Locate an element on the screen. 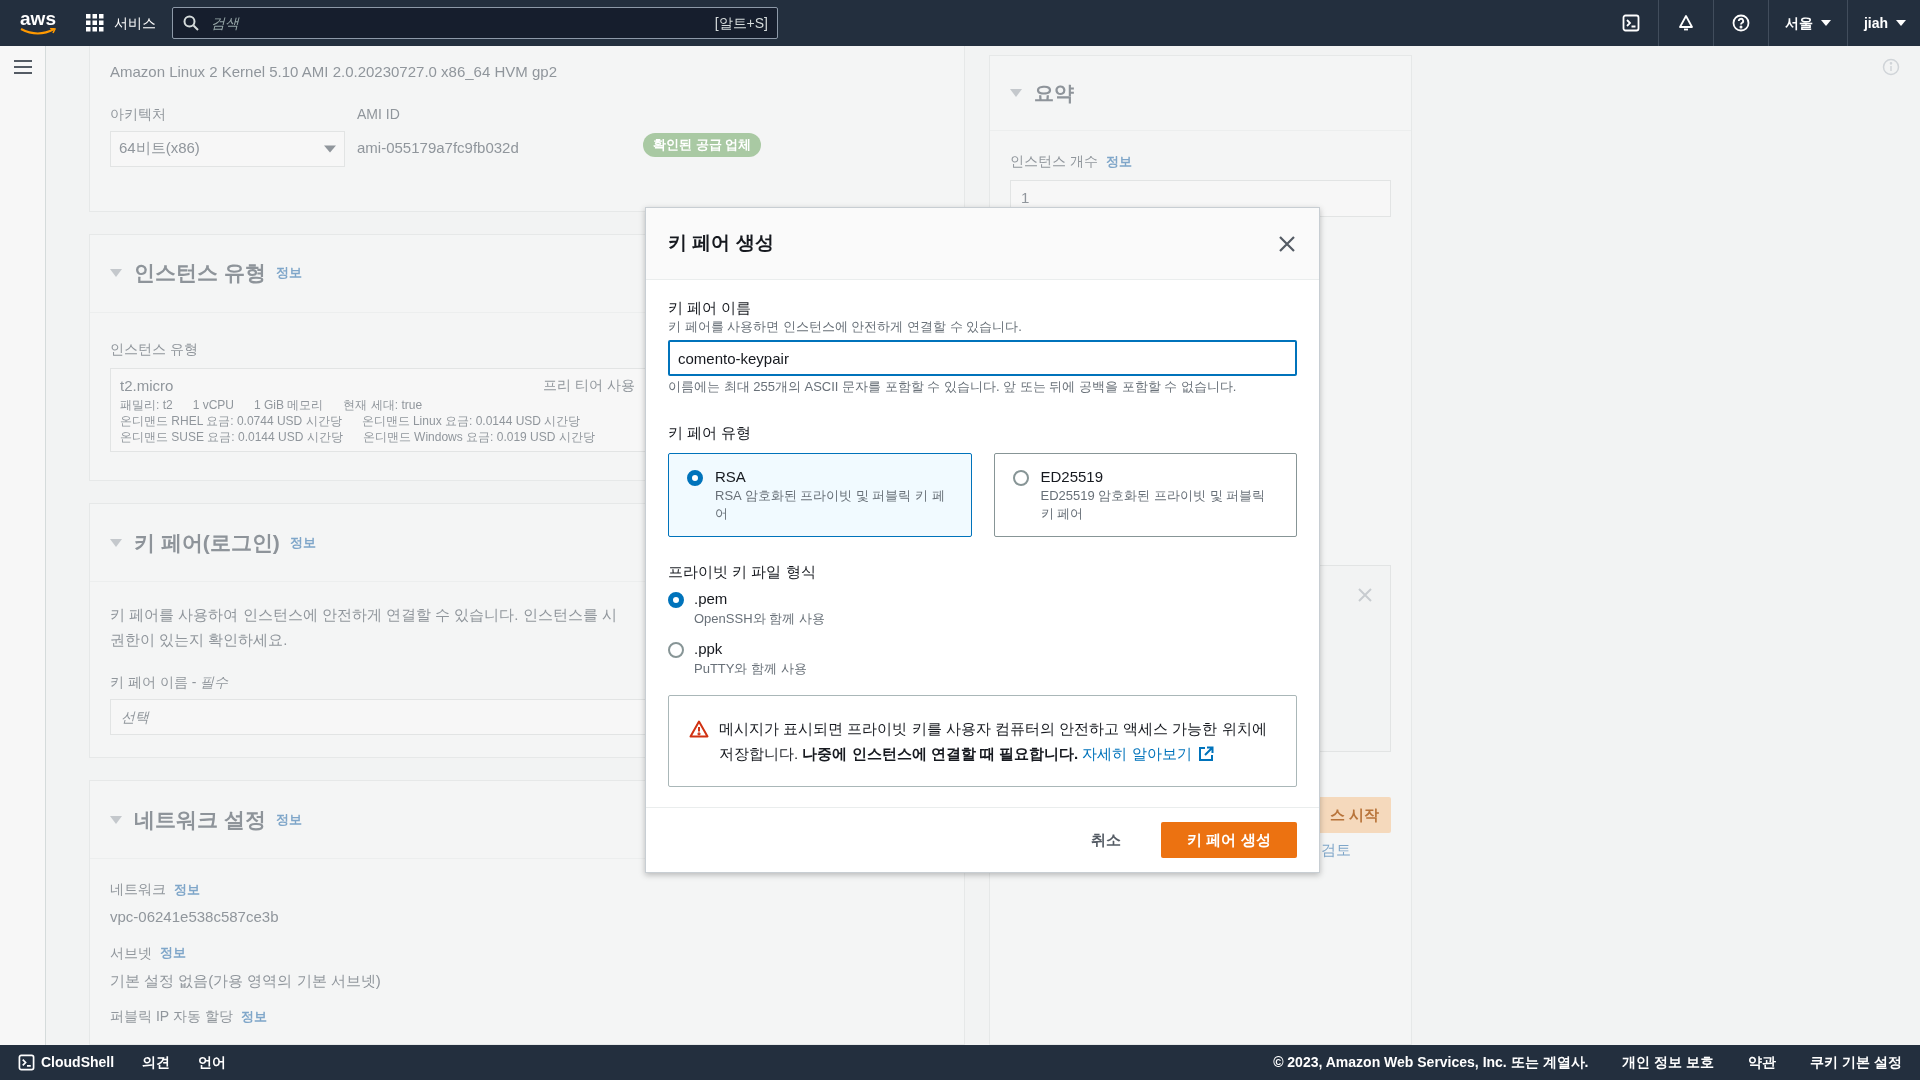 This screenshot has height=1080, width=1920. free-tier-label: 프리 티어 사용 is located at coordinates (589, 386).